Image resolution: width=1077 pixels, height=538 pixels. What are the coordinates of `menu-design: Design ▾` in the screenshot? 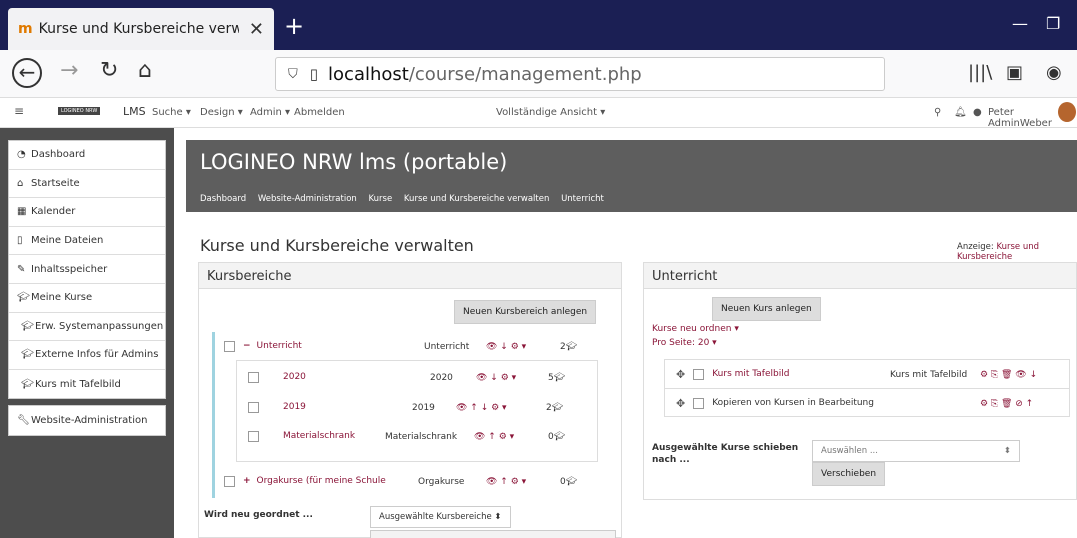 It's located at (221, 112).